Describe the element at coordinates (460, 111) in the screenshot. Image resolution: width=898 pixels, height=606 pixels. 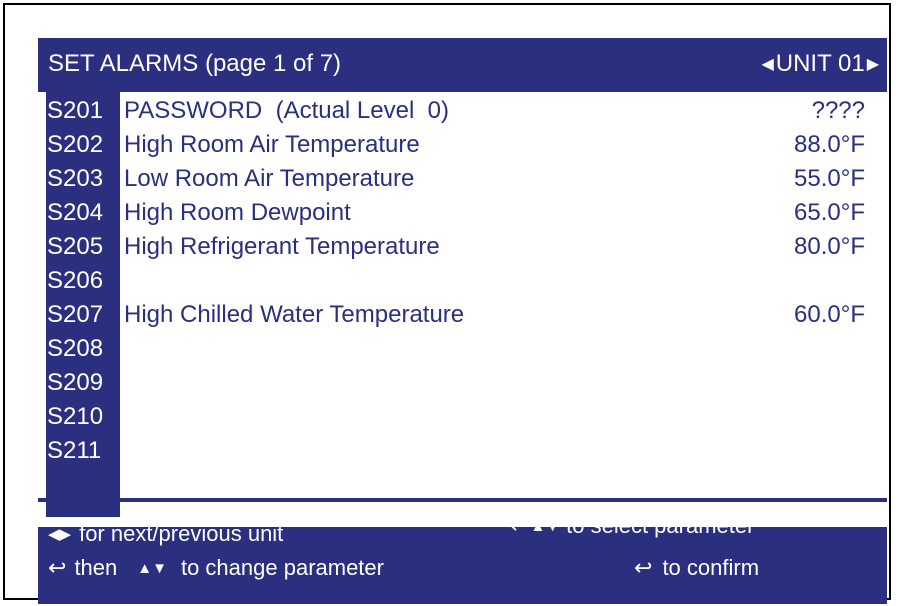
I see `param-row: S201 PASSWORD (Actual Level 0) ????` at that location.